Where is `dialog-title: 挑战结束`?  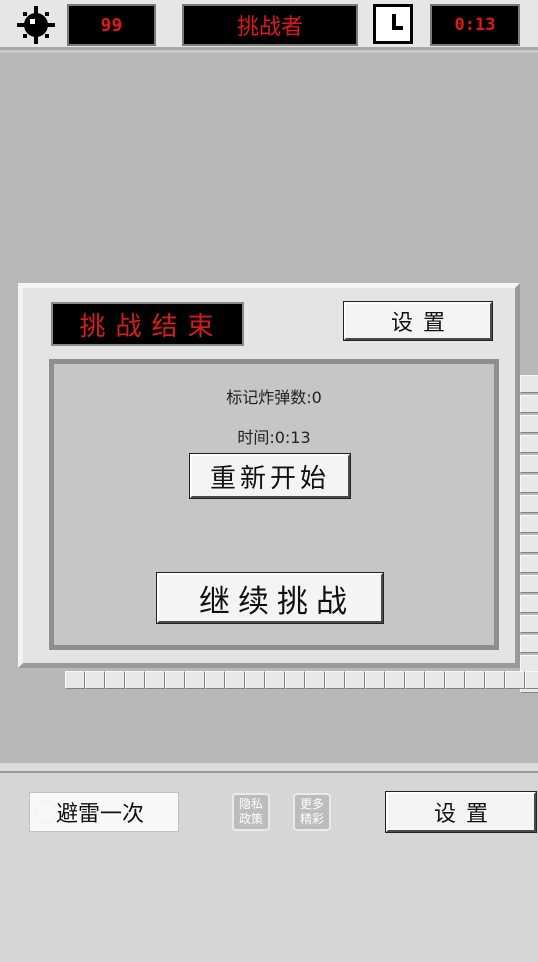
dialog-title: 挑战结束 is located at coordinates (147, 324).